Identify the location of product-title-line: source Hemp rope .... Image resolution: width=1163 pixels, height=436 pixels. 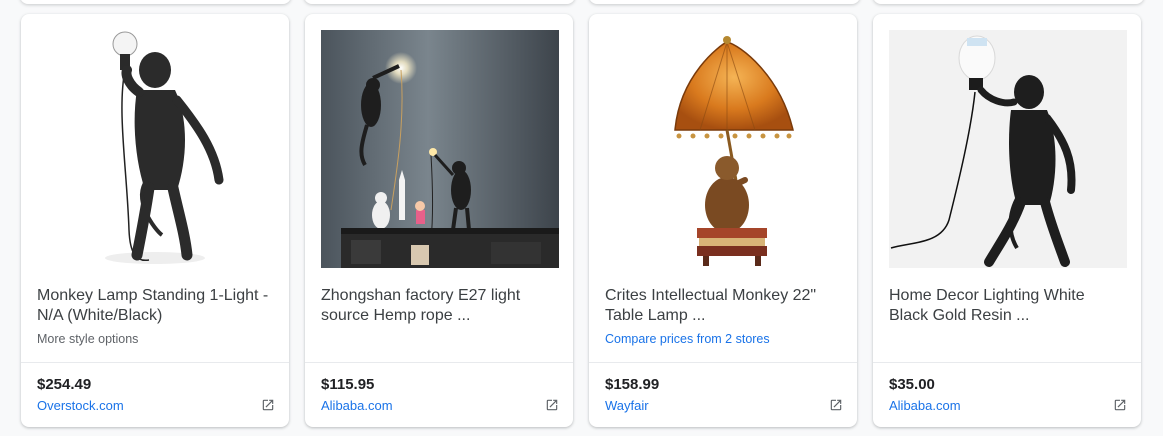
(396, 315).